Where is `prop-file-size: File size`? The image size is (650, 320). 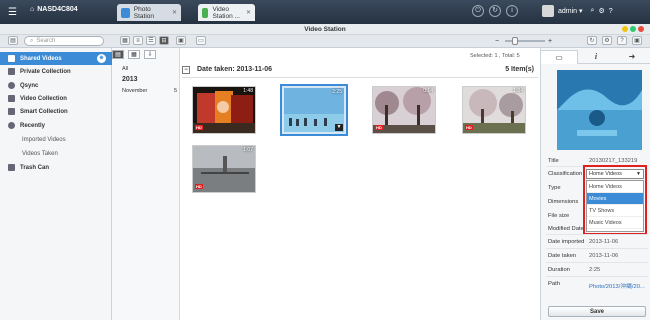
prop-file-size: File size is located at coordinates (598, 216).